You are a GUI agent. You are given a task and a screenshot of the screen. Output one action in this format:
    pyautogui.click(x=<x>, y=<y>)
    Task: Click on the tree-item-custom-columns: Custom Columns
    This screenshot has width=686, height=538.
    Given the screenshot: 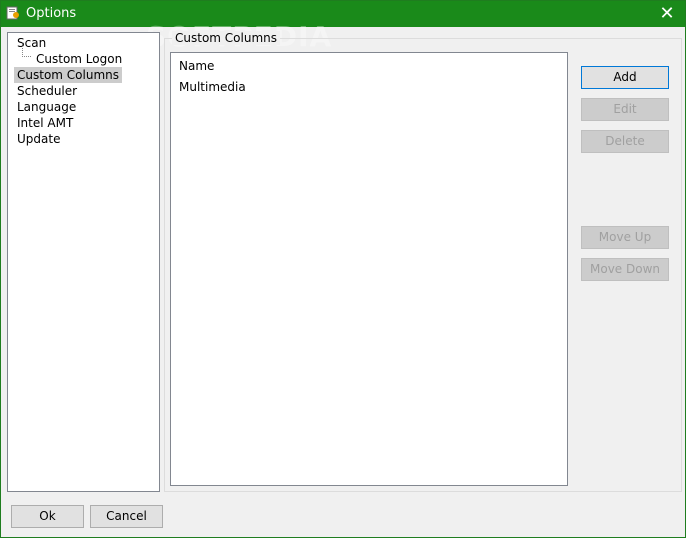 What is the action you would take?
    pyautogui.click(x=68, y=75)
    